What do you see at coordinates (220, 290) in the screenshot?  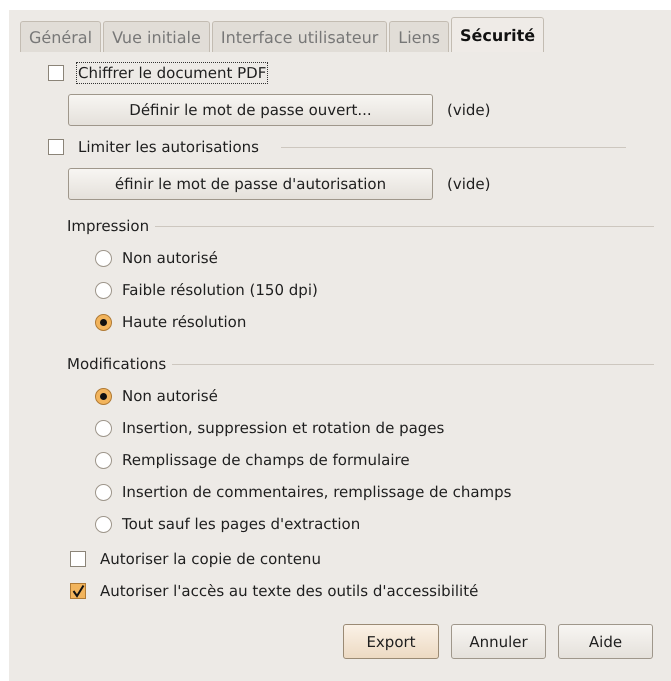 I see `radio-label: Faible résolution (150 dpi)` at bounding box center [220, 290].